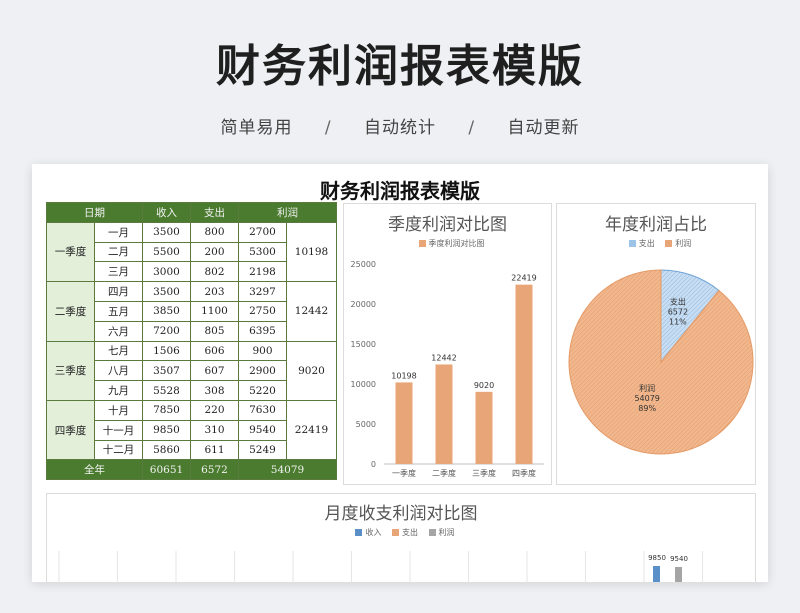 The width and height of the screenshot is (800, 613). I want to click on y-tick-label: 20000, so click(363, 304).